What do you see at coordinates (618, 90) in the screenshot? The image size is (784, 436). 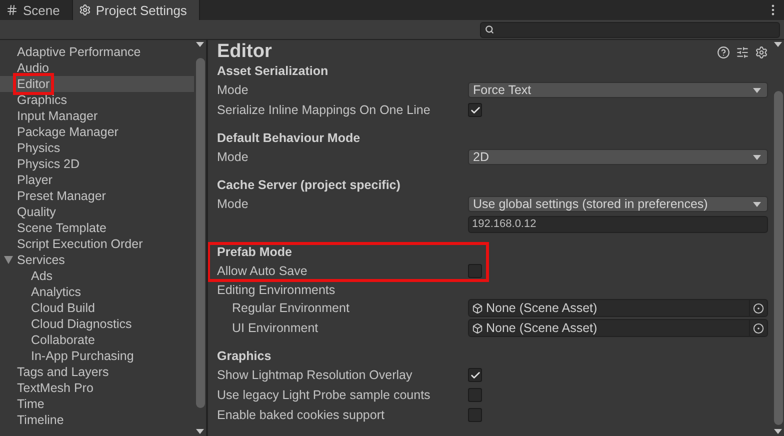 I see `dropdown: Force Text` at bounding box center [618, 90].